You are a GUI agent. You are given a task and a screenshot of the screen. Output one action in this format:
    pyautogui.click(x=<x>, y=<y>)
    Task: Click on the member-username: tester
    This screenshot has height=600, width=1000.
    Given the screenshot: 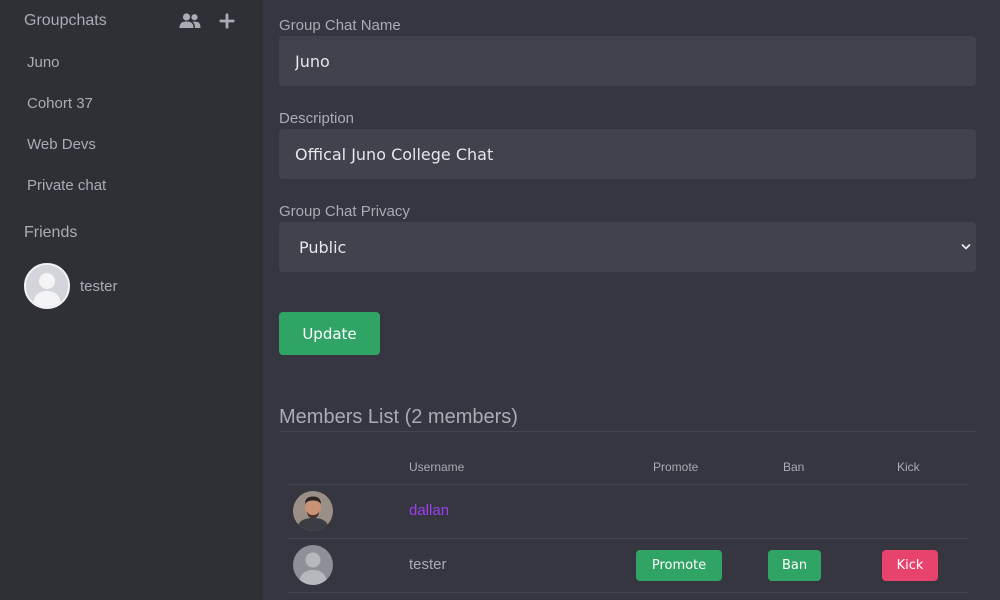 What is the action you would take?
    pyautogui.click(x=428, y=564)
    